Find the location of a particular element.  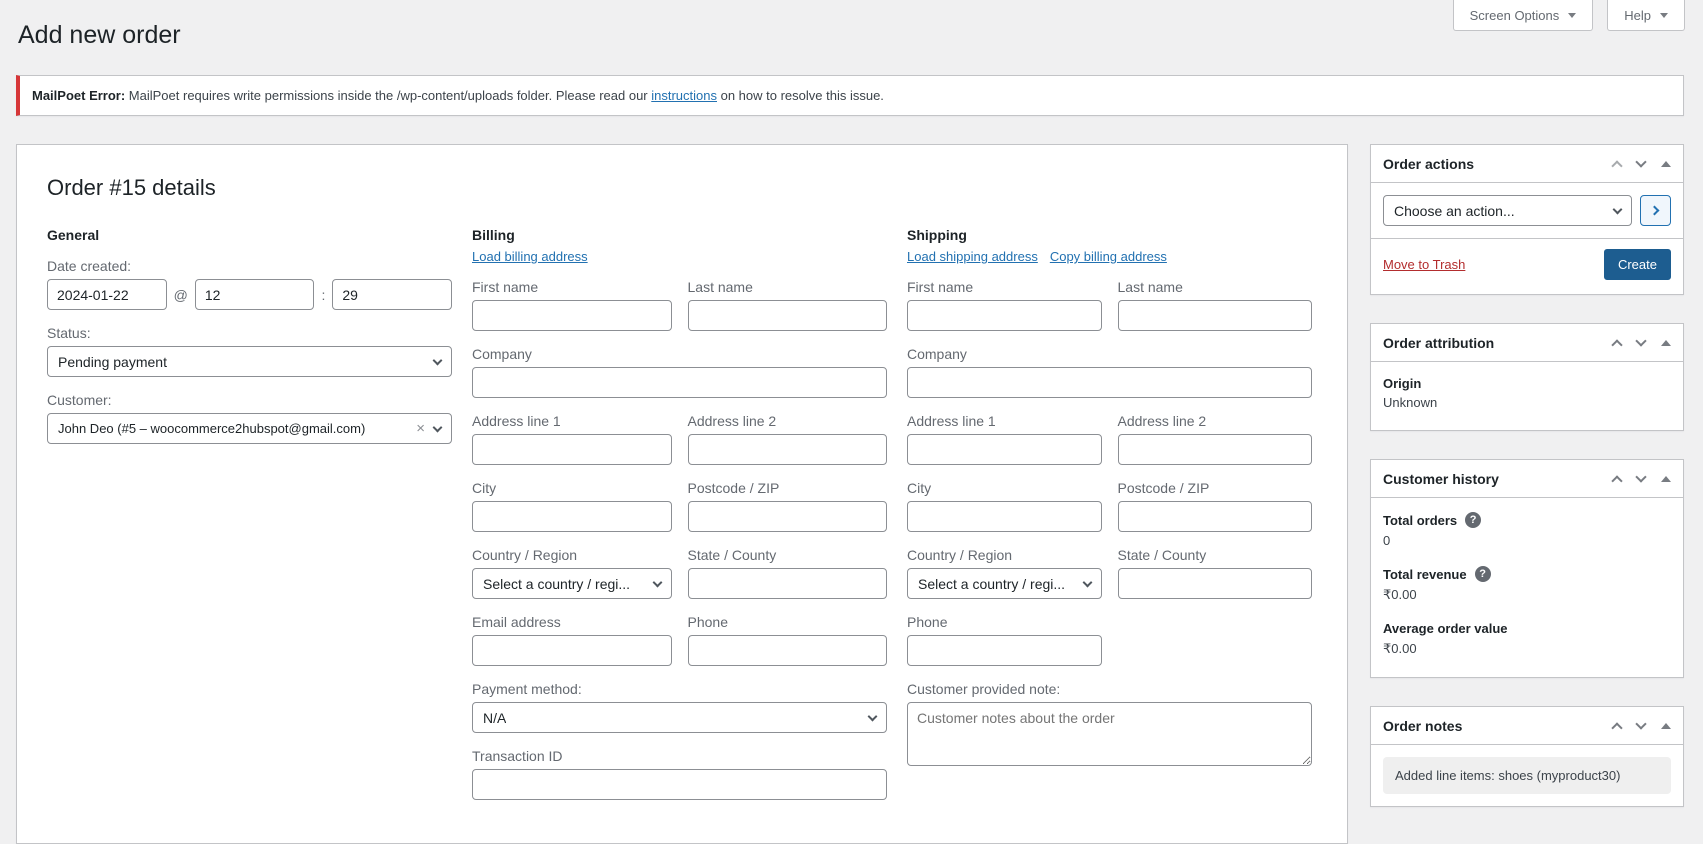

shipping-address1-label: Address line 1 is located at coordinates (951, 421).